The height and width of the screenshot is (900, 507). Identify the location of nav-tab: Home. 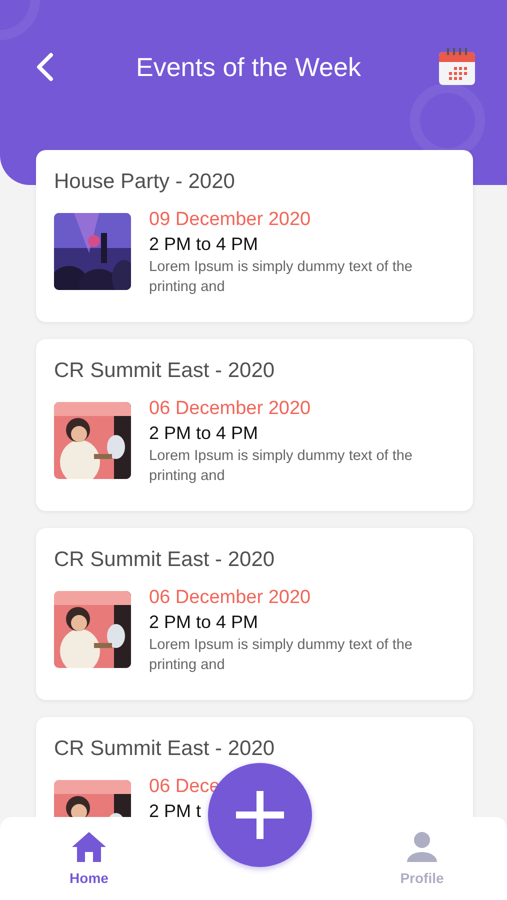
(89, 858).